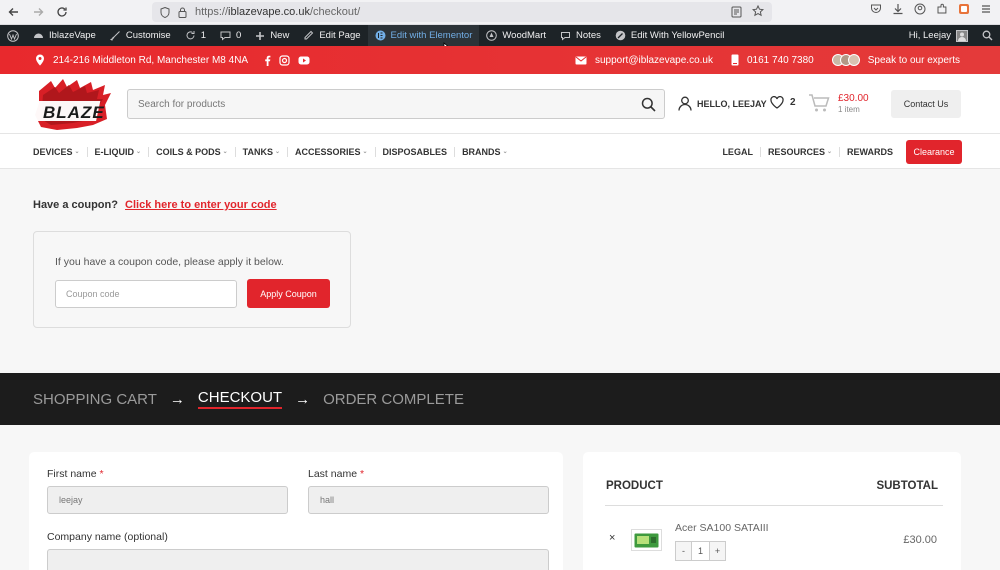 Image resolution: width=1000 pixels, height=570 pixels. I want to click on wp-logo-icon, so click(13, 35).